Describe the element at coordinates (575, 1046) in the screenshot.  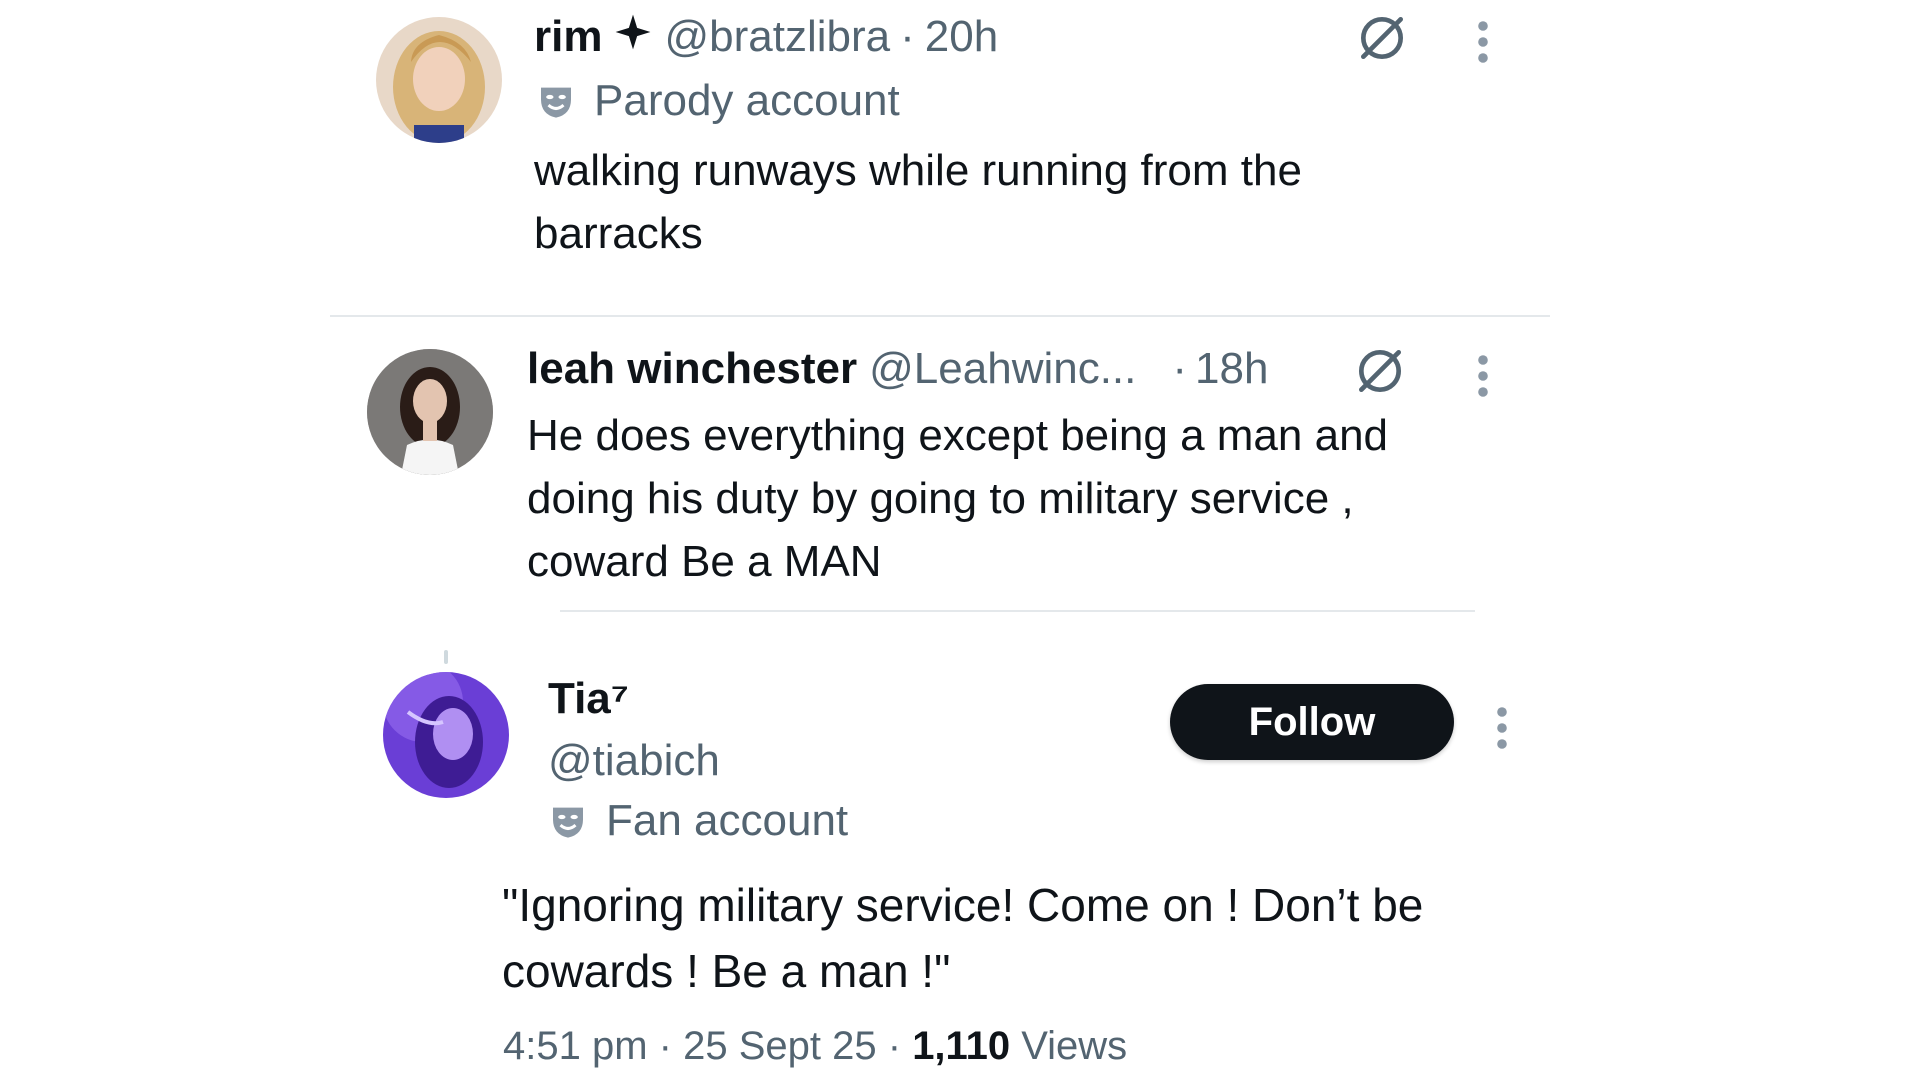
I see `post-time: 4:51 pm` at that location.